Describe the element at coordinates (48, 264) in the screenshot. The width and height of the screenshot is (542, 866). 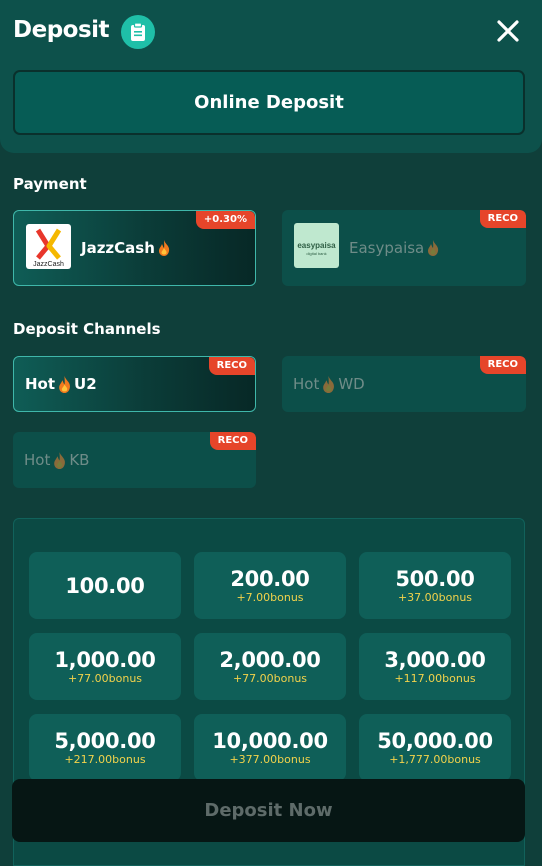
I see `svg-text: JazzCash` at that location.